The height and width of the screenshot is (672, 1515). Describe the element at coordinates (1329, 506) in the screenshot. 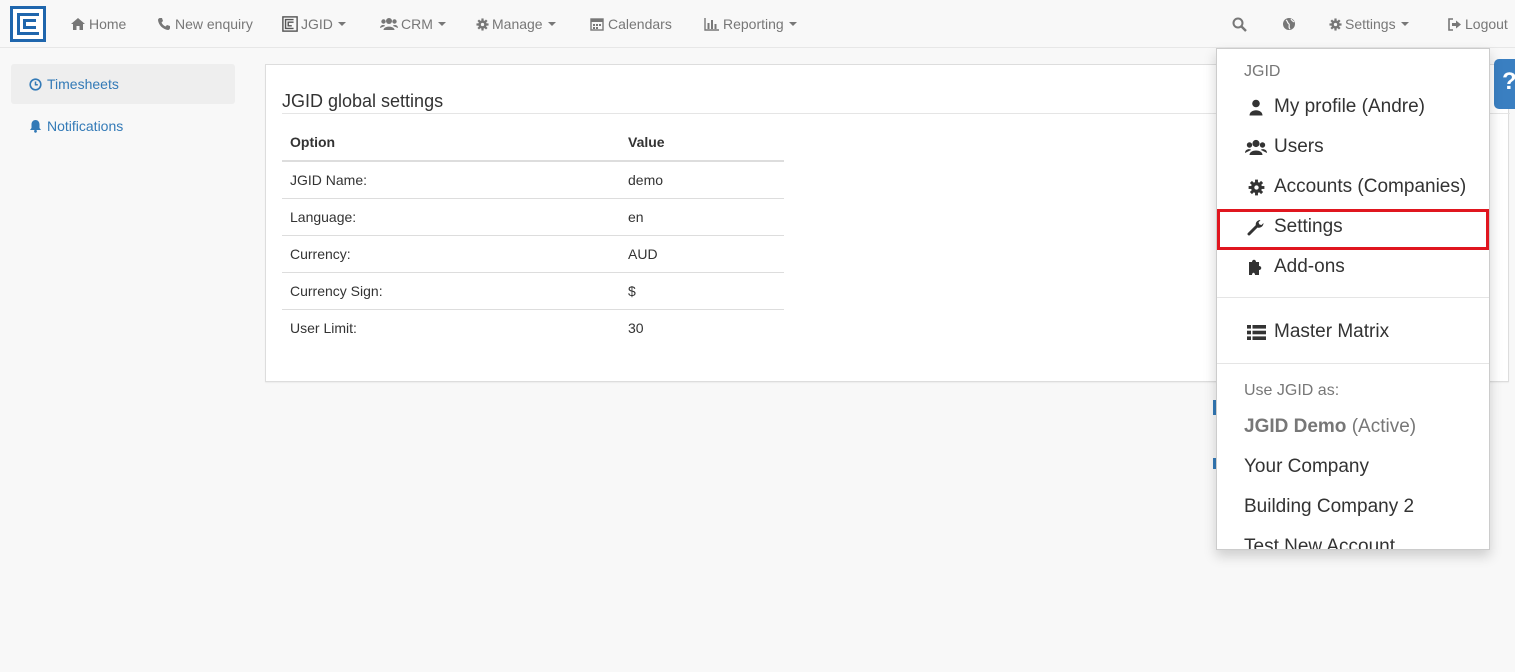

I see `account-name: Building Company 2` at that location.